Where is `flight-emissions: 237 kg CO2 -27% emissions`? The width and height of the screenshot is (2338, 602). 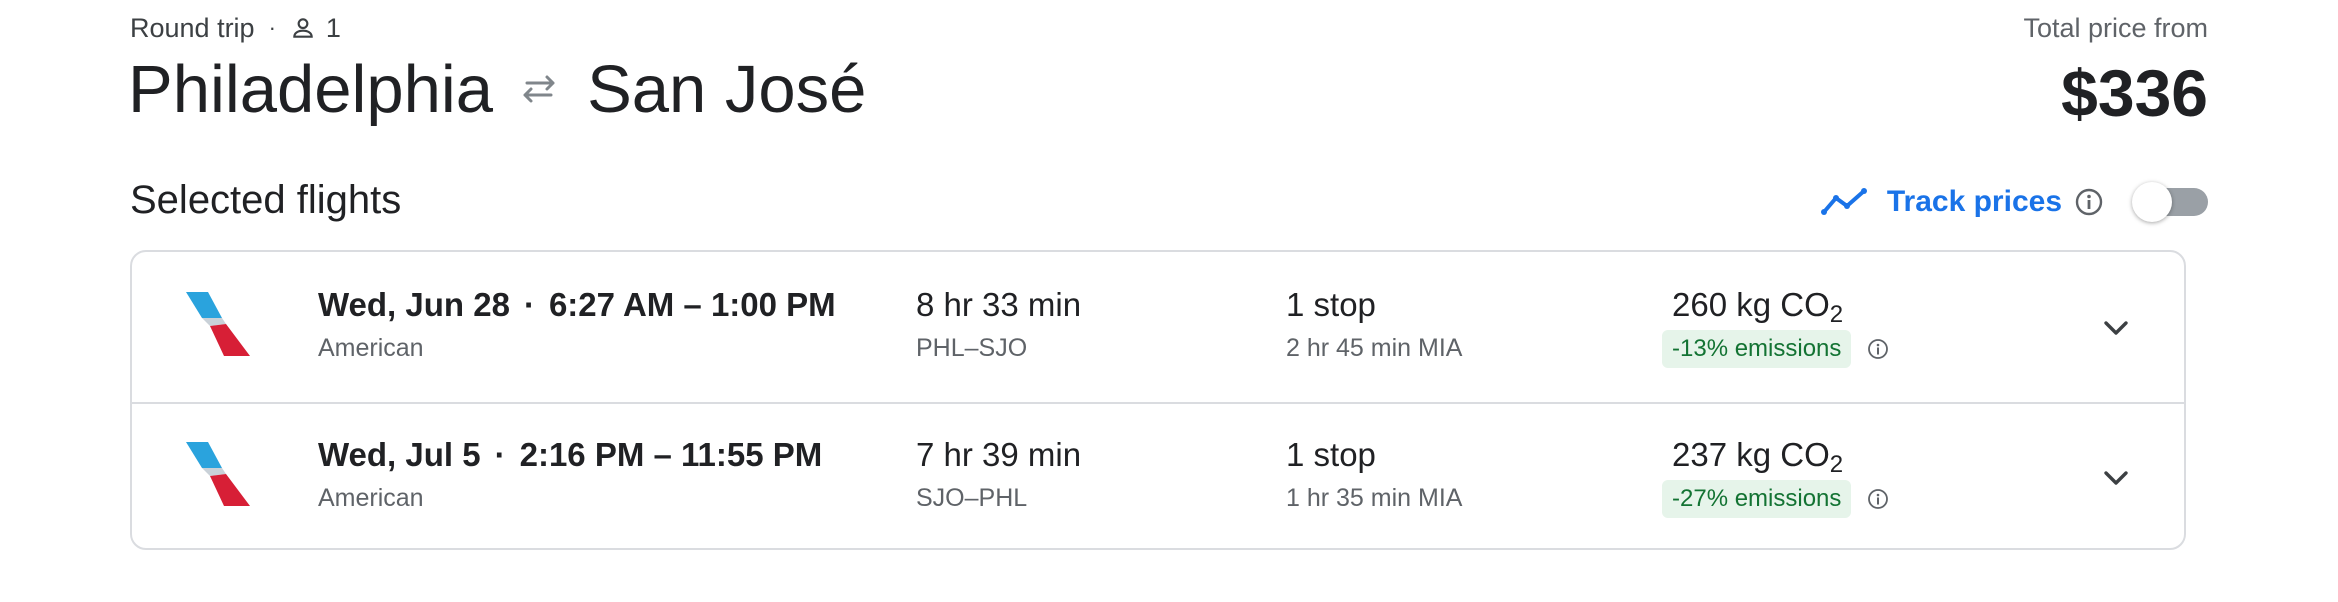 flight-emissions: 237 kg CO2 -27% emissions is located at coordinates (1775, 475).